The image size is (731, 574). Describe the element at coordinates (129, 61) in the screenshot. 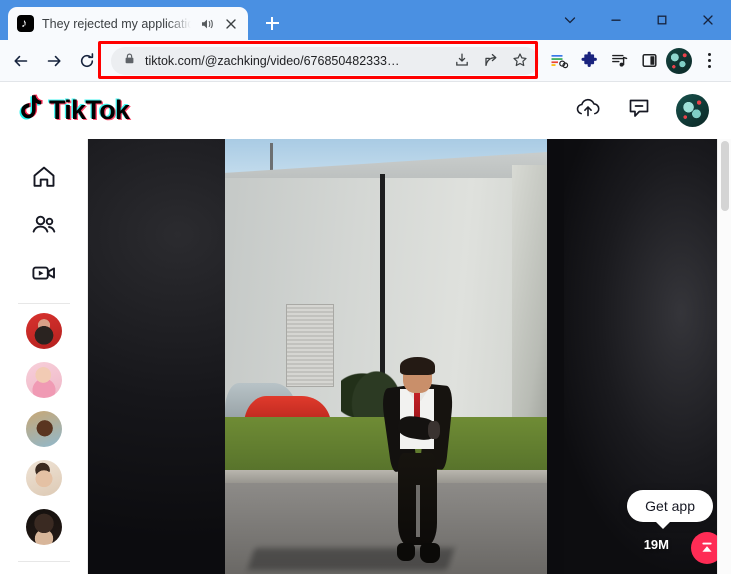

I see `lock-icon` at that location.